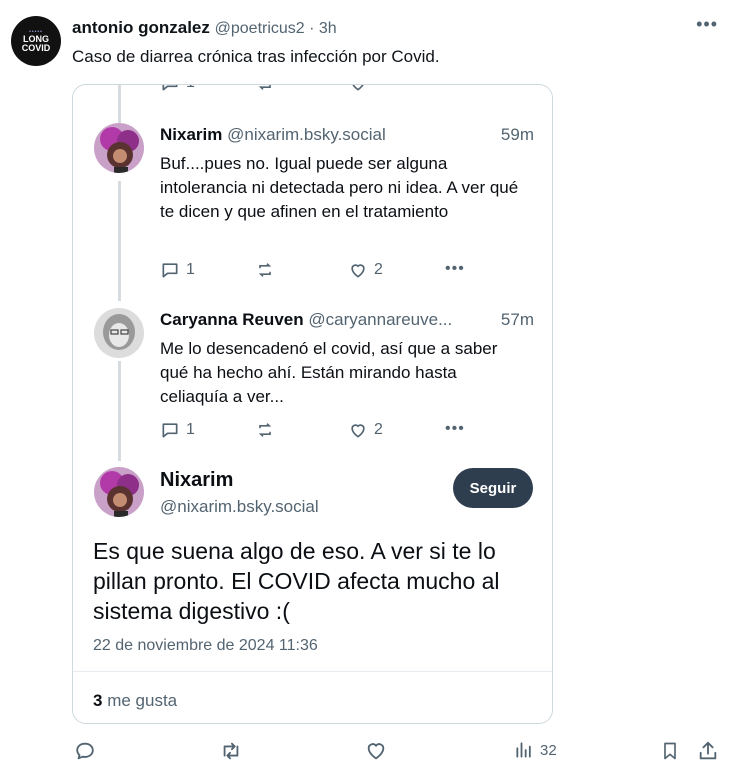 This screenshot has height=770, width=730. I want to click on like-action, so click(358, 89).